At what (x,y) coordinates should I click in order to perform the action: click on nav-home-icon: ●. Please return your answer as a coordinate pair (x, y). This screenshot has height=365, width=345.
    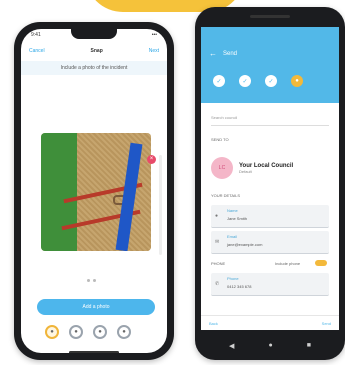
    Looking at the image, I should click on (270, 346).